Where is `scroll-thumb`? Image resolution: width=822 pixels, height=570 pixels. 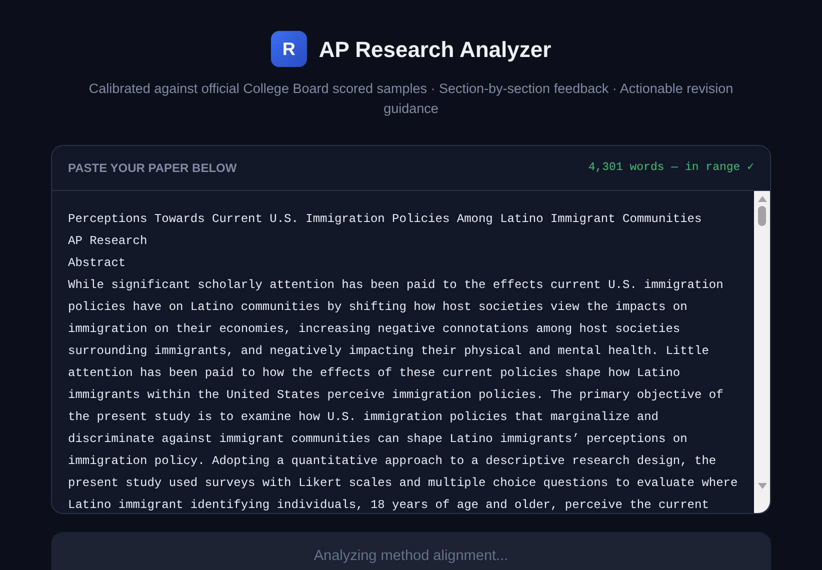
scroll-thumb is located at coordinates (762, 216).